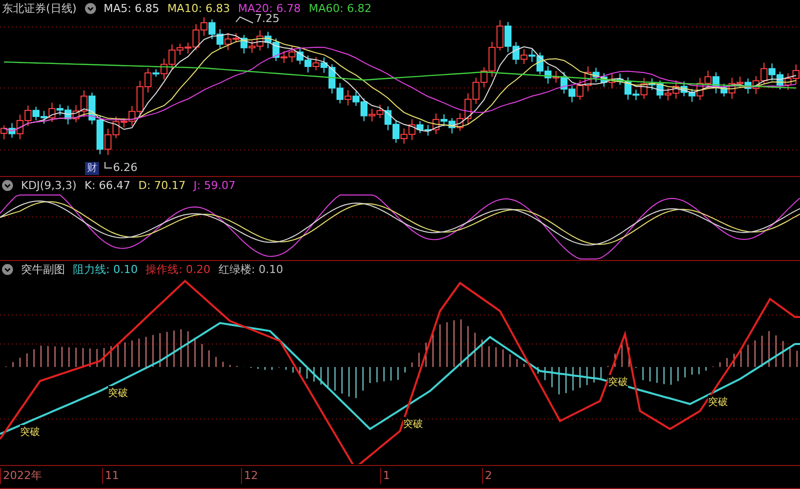  Describe the element at coordinates (92, 168) in the screenshot. I see `event-badge: 财` at that location.